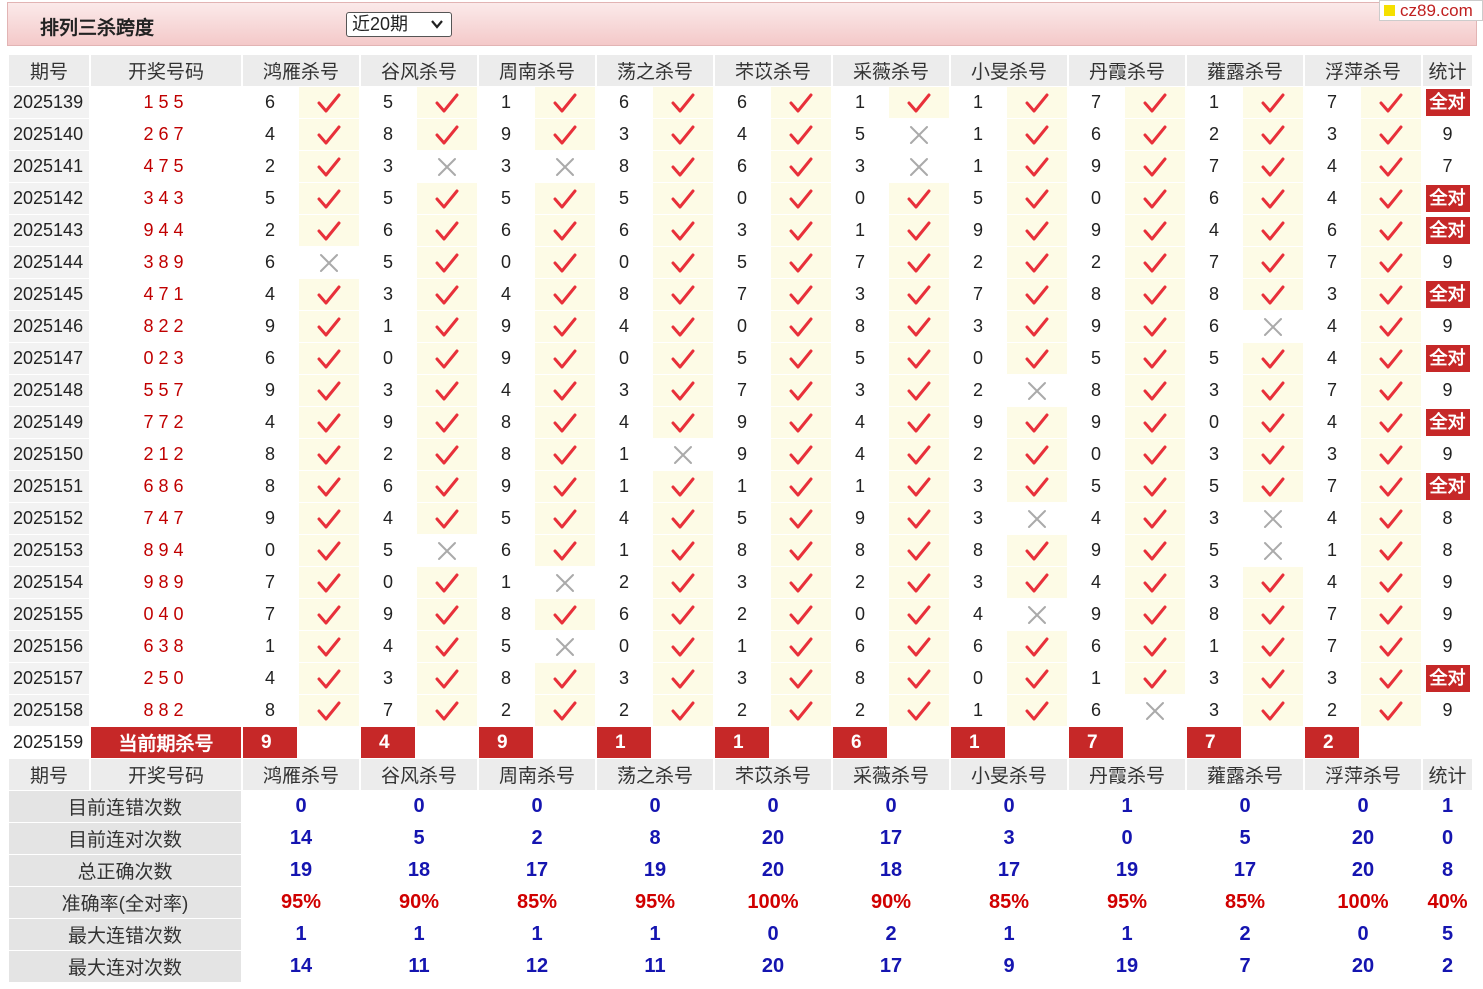 This screenshot has width=1483, height=989. Describe the element at coordinates (49, 775) in the screenshot. I see `col-header-period: 期号` at that location.